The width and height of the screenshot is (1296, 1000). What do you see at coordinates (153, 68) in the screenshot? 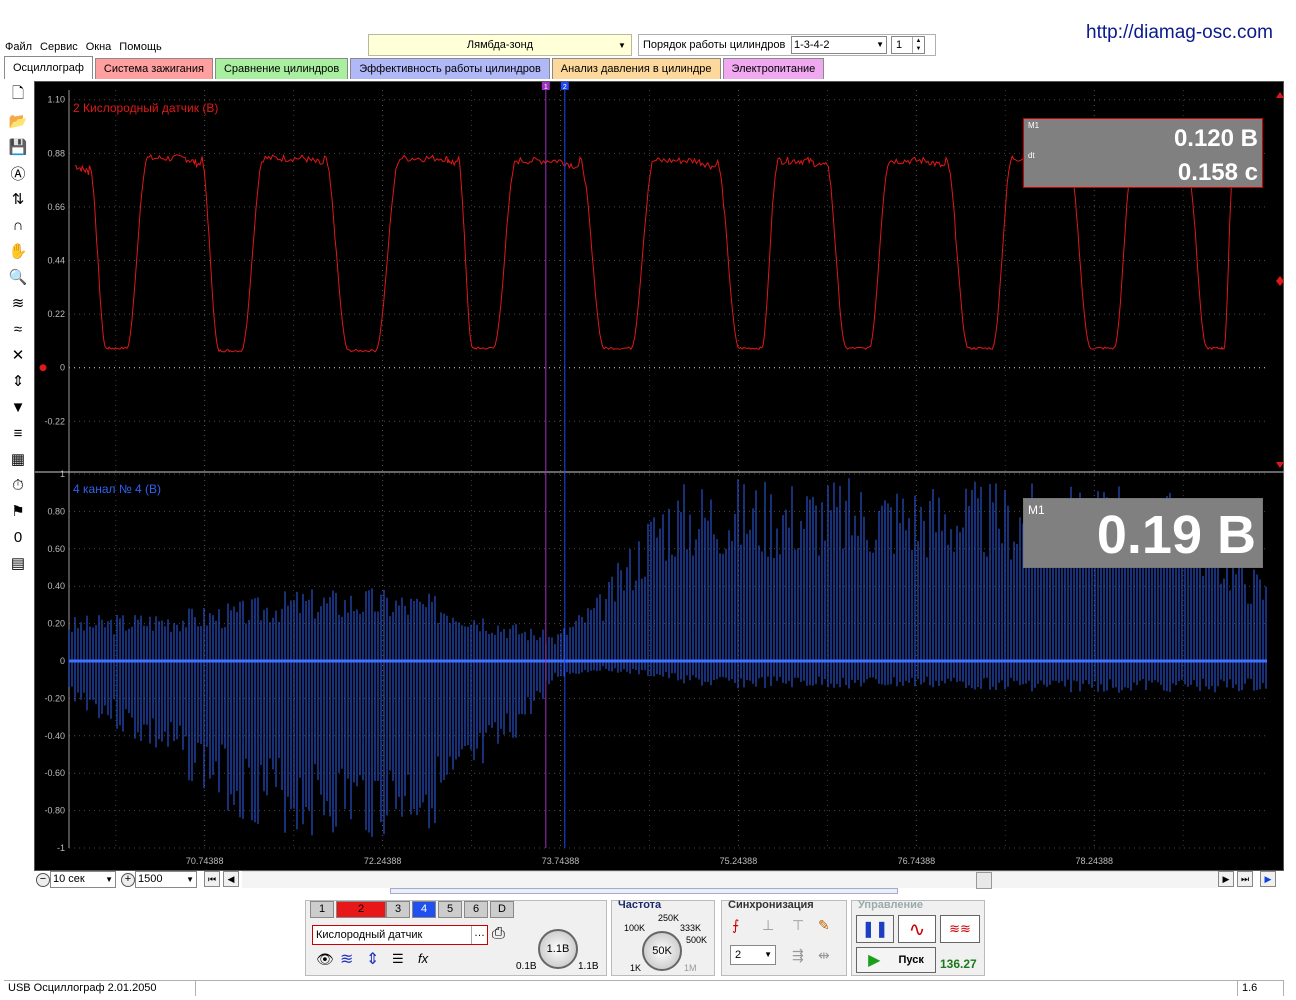
I see `tab-2: Система зажигания` at bounding box center [153, 68].